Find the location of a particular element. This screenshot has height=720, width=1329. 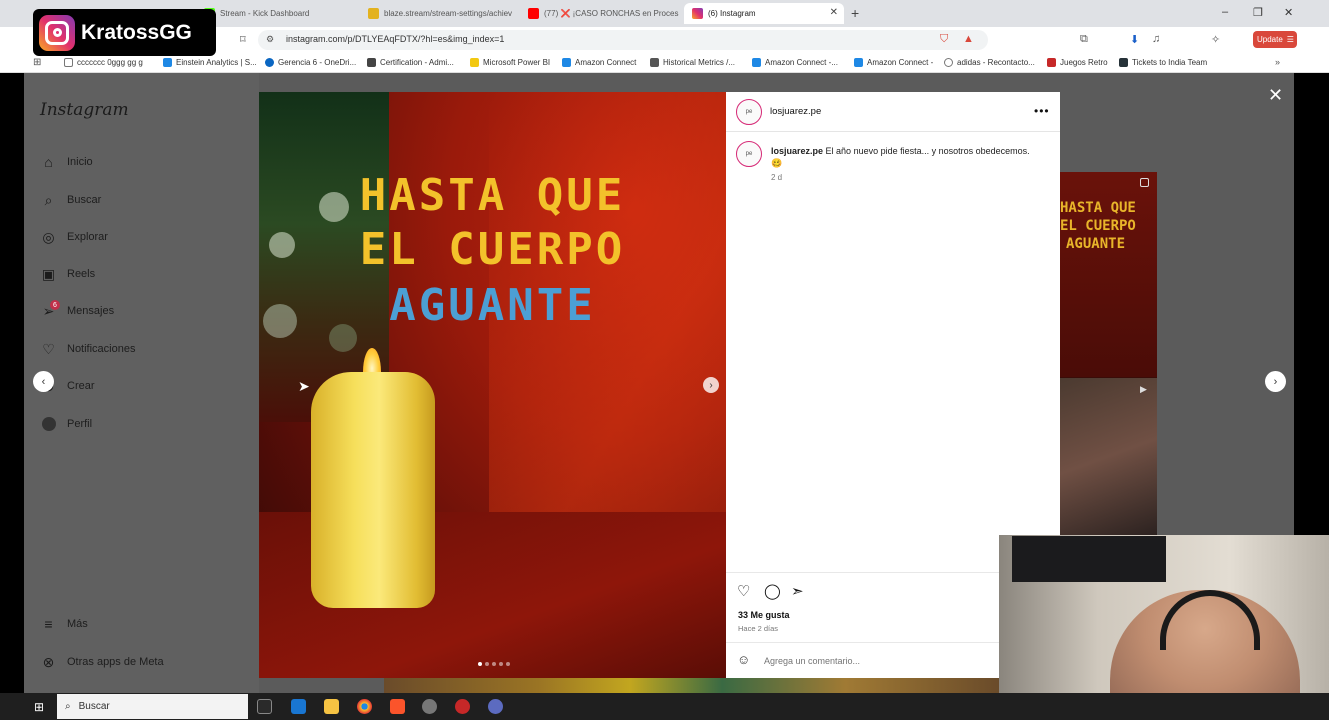

app-icon is located at coordinates (429, 706).